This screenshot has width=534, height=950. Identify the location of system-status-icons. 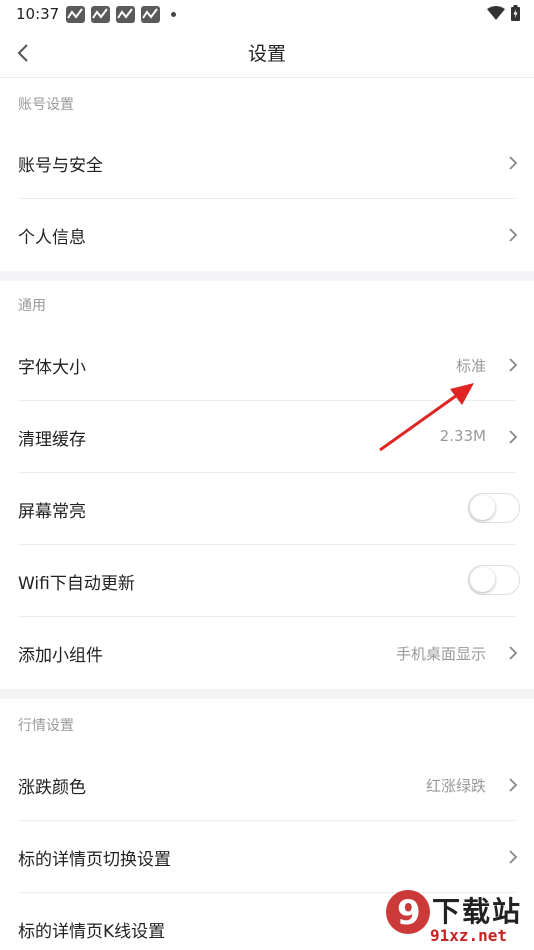
(503, 13).